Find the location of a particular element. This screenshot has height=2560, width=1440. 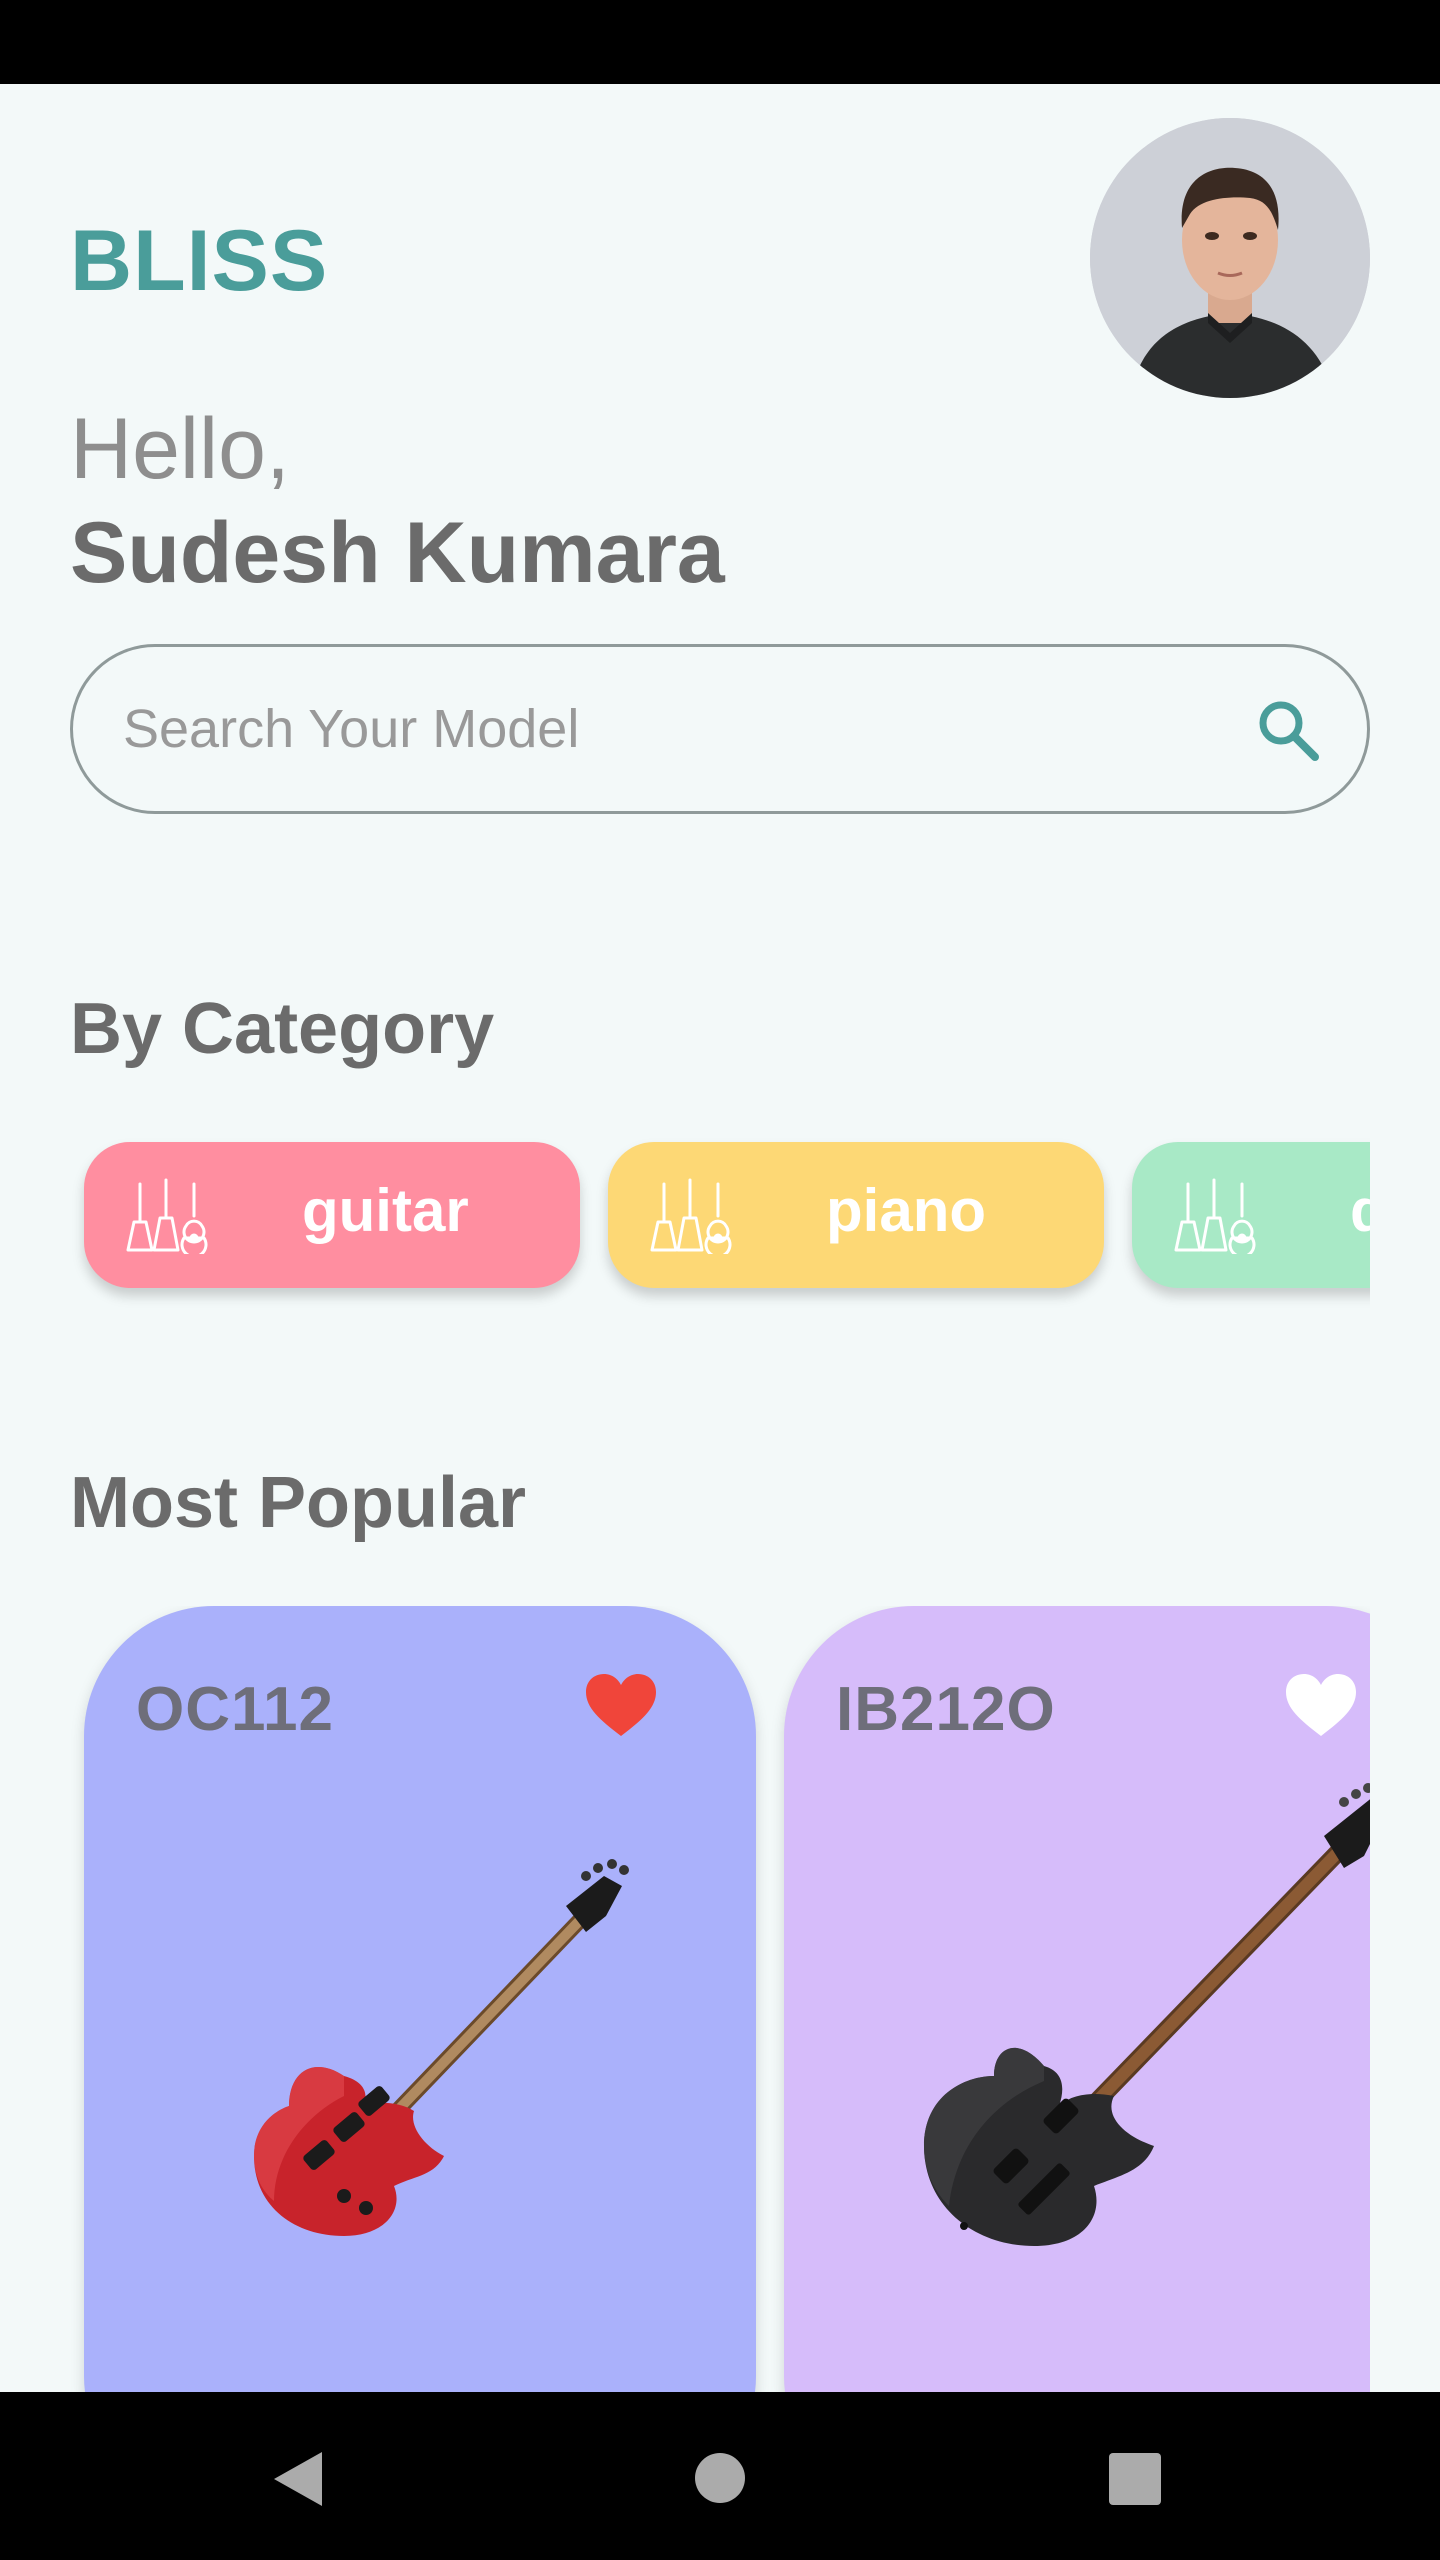

category-chip-guitar: guitar is located at coordinates (332, 1215).